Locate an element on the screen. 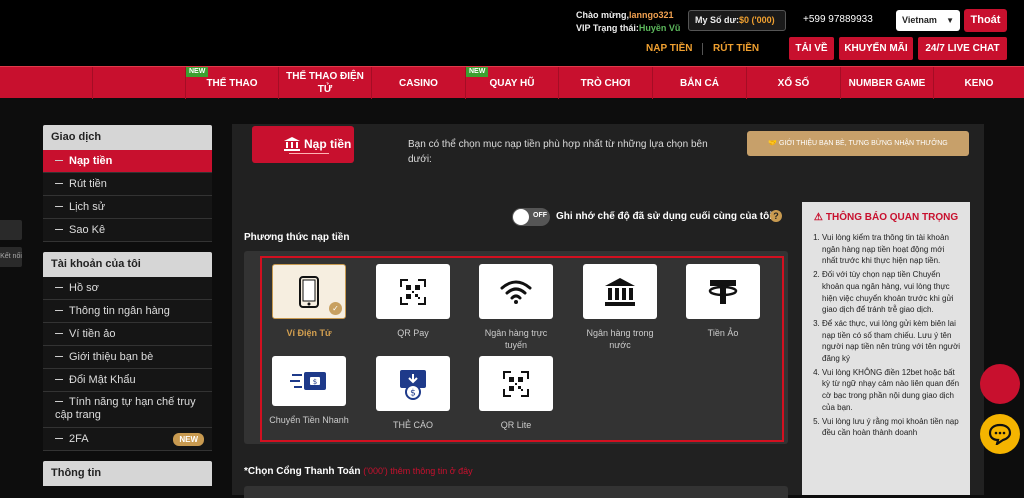 The image size is (1024, 498). sidebar-item-label: 2FA is located at coordinates (79, 439).